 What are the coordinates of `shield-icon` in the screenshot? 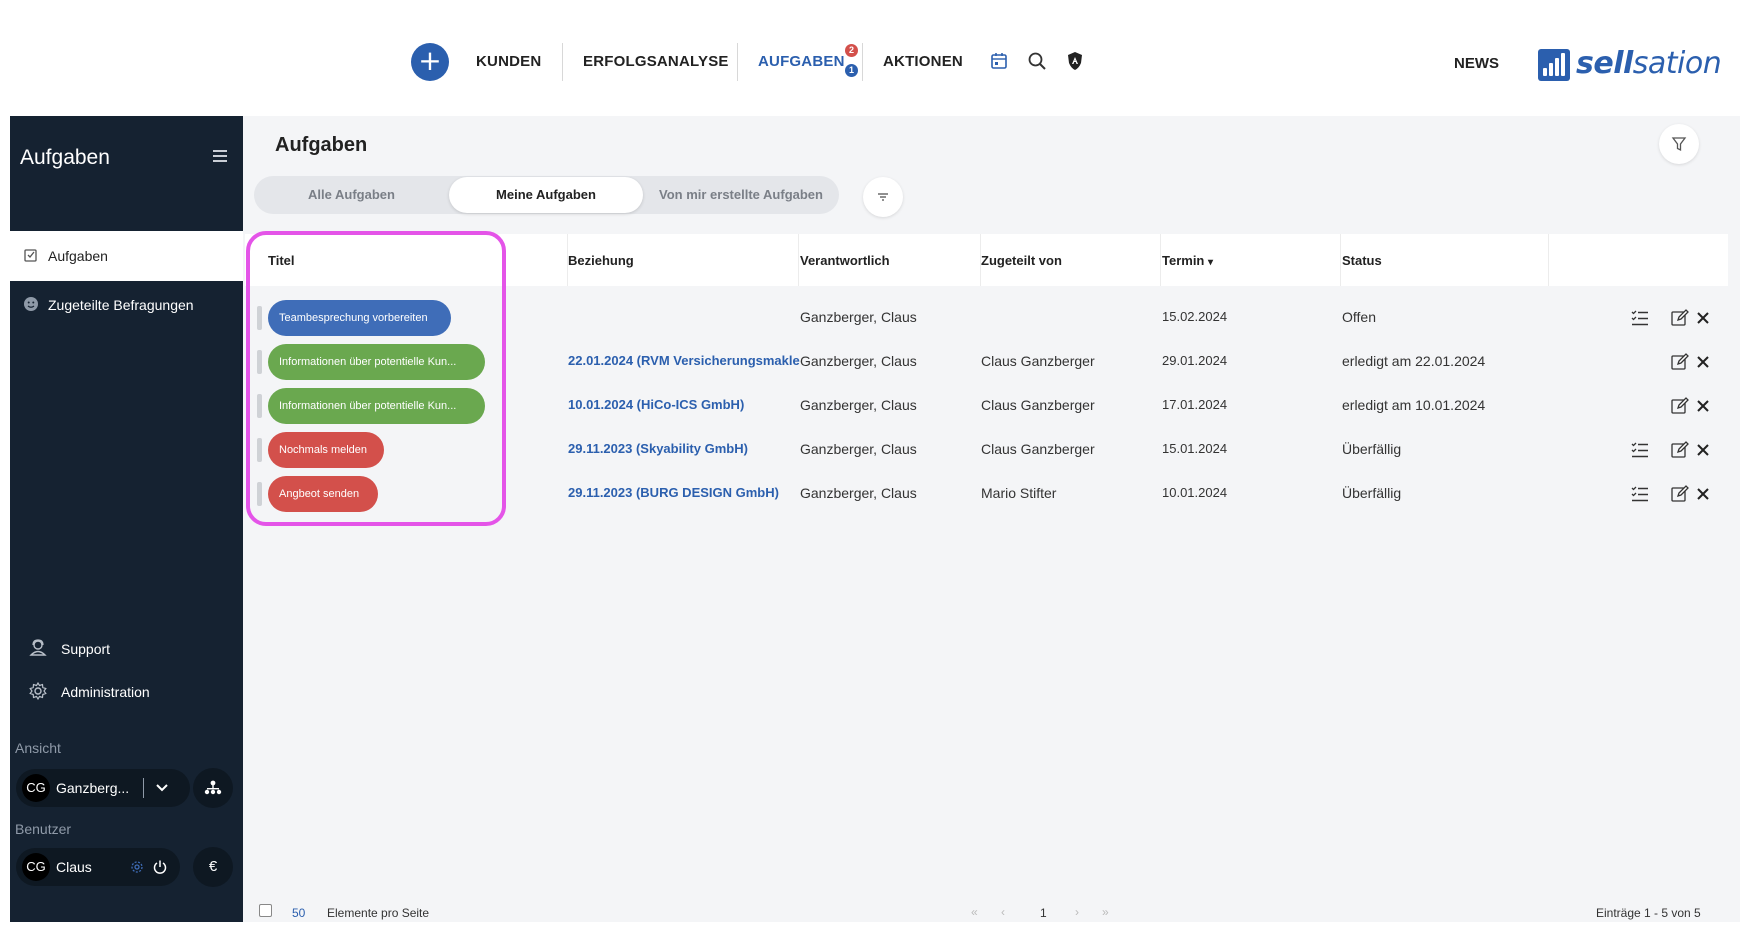 It's located at (1075, 61).